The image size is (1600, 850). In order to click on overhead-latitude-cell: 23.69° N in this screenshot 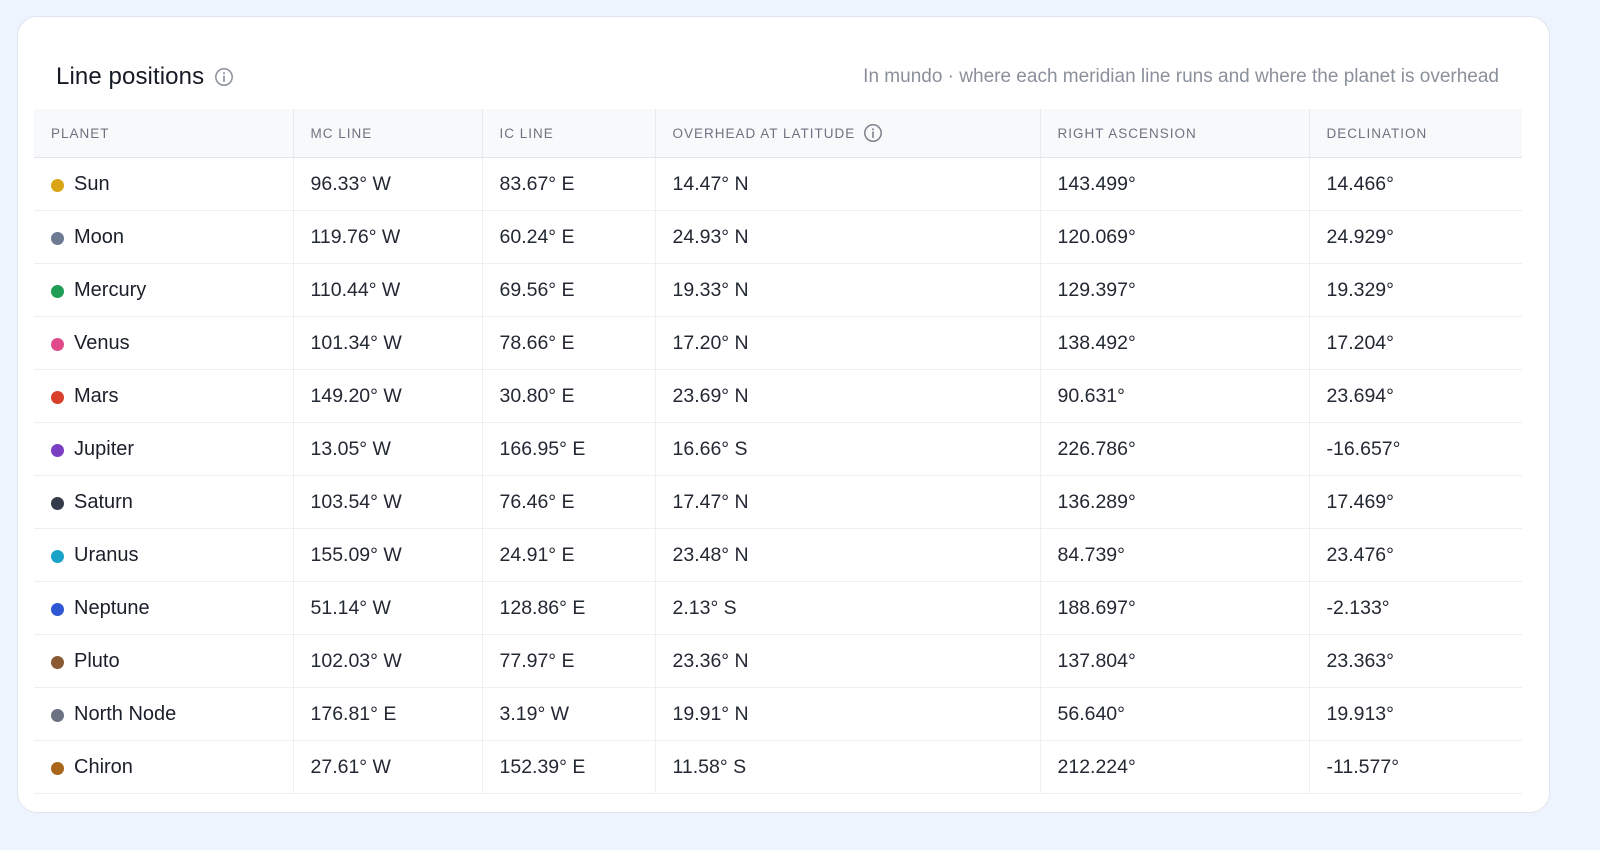, I will do `click(848, 396)`.